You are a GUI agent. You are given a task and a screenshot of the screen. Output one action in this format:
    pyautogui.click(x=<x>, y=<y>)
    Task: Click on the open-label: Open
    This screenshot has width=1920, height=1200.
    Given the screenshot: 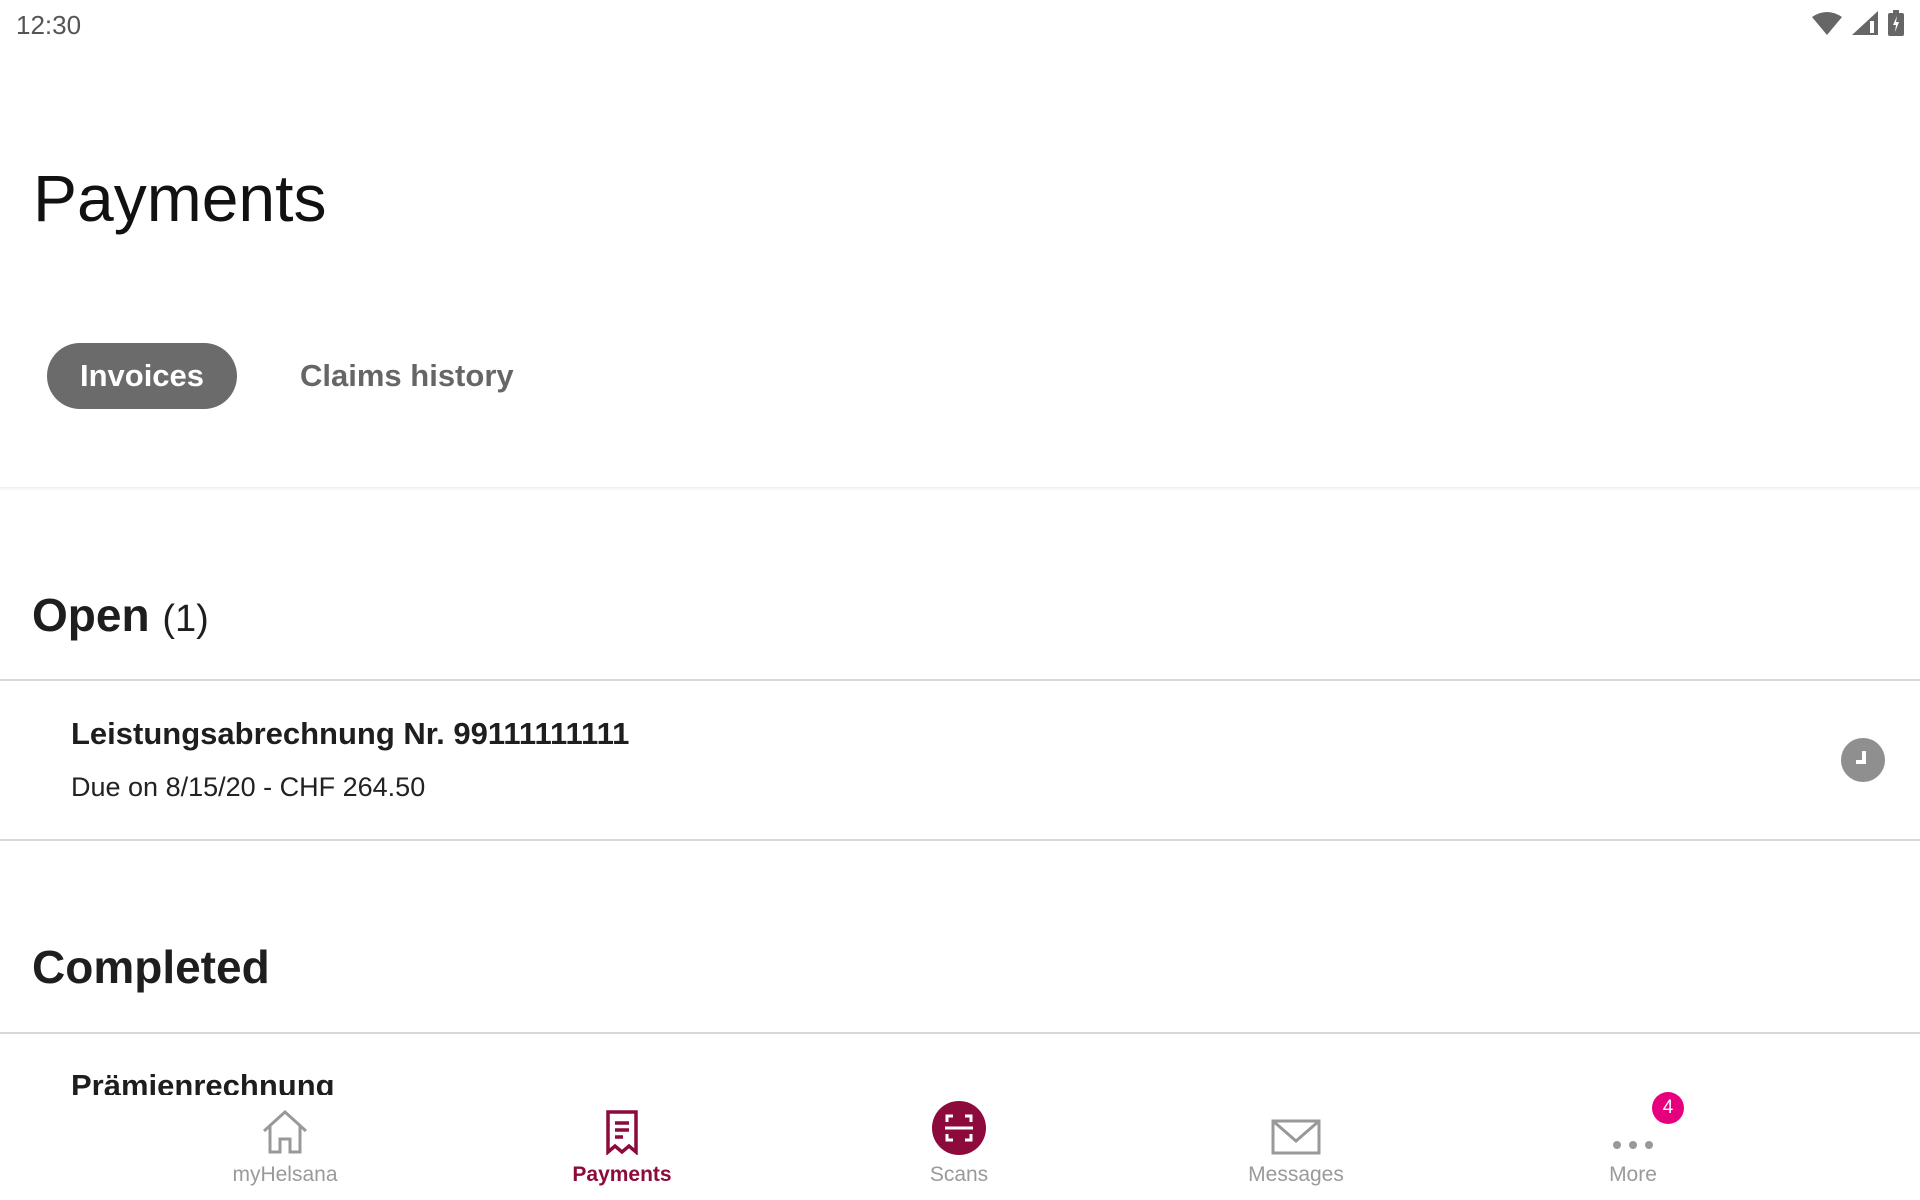 What is the action you would take?
    pyautogui.click(x=91, y=615)
    